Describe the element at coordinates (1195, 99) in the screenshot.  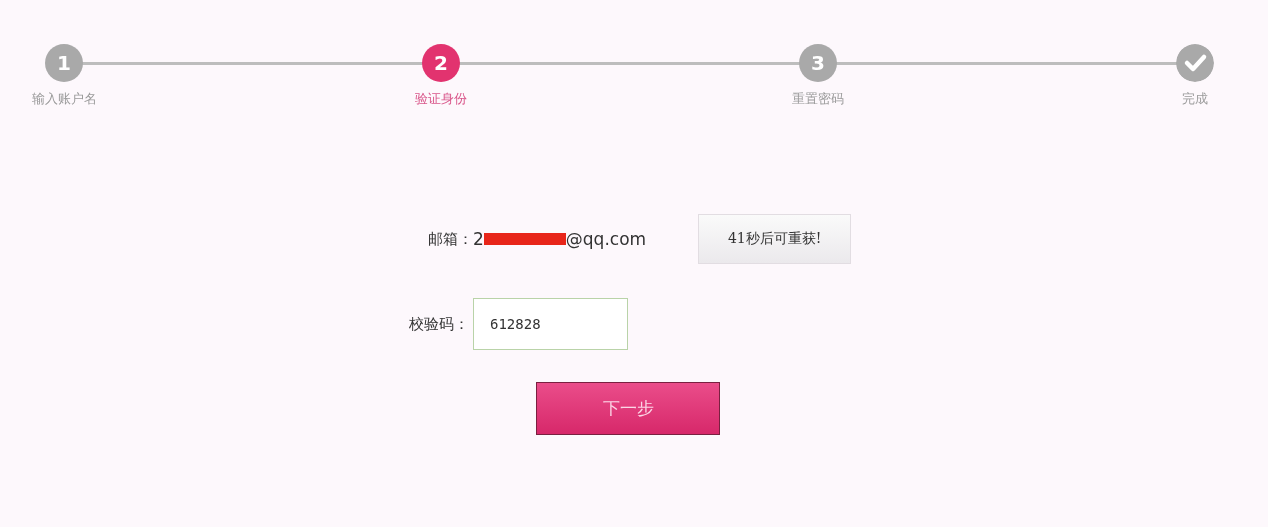
I see `step-label: 完成` at that location.